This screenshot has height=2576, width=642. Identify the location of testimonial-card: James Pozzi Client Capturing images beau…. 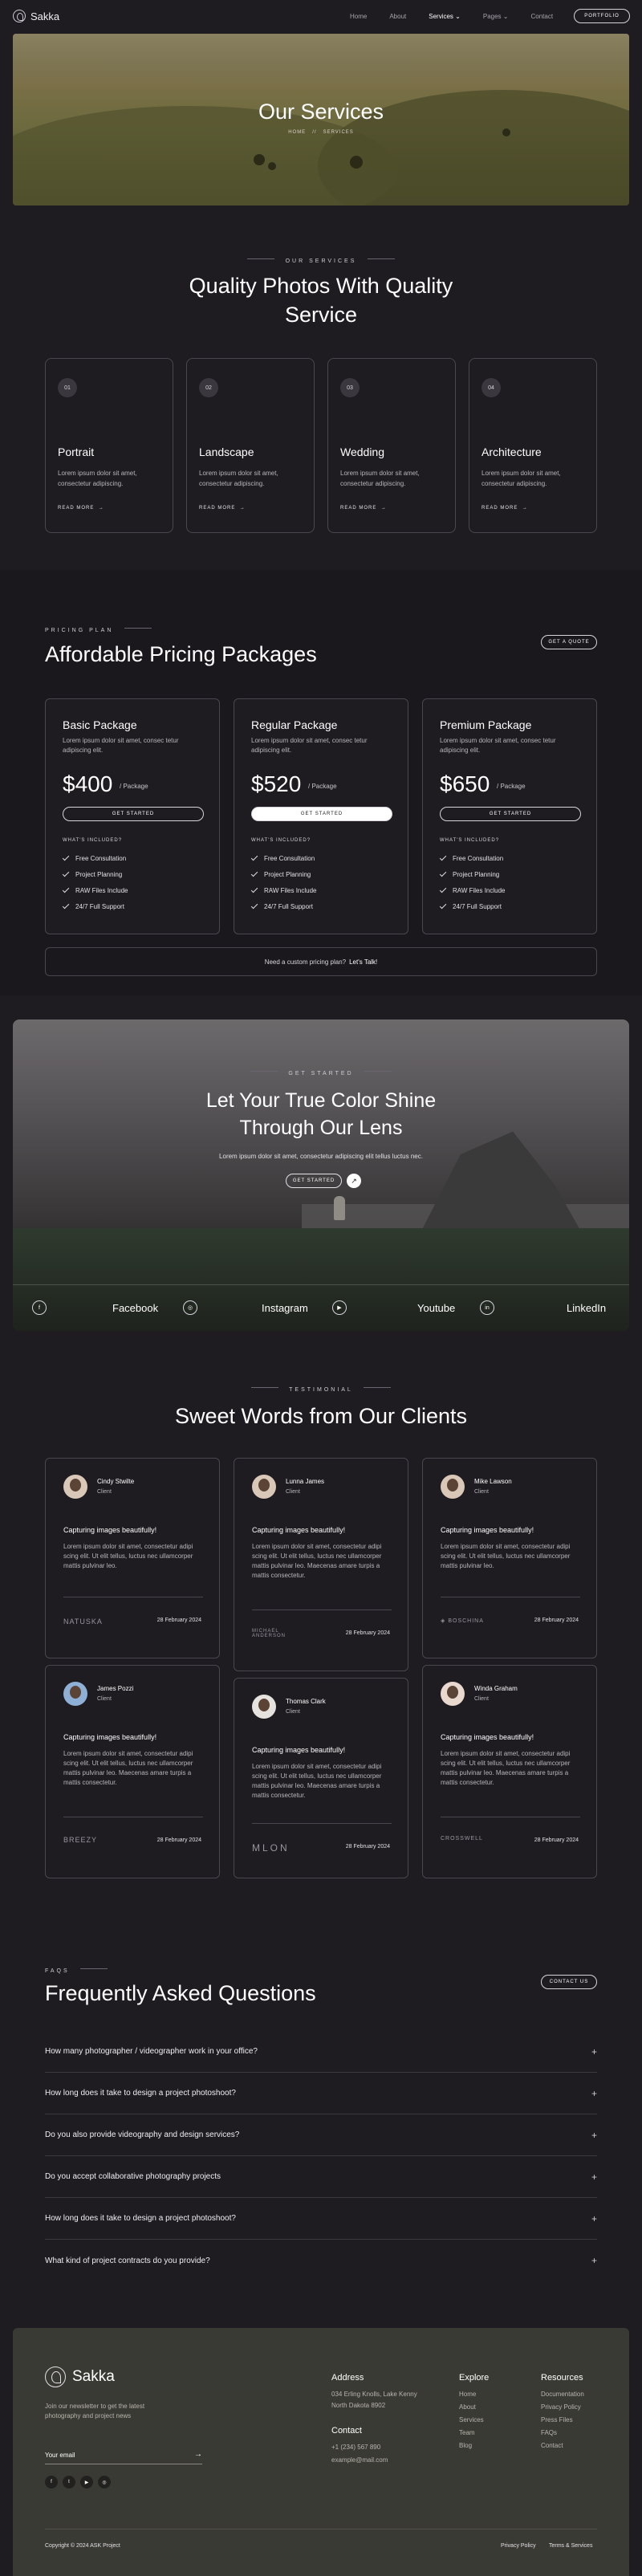
(132, 1771).